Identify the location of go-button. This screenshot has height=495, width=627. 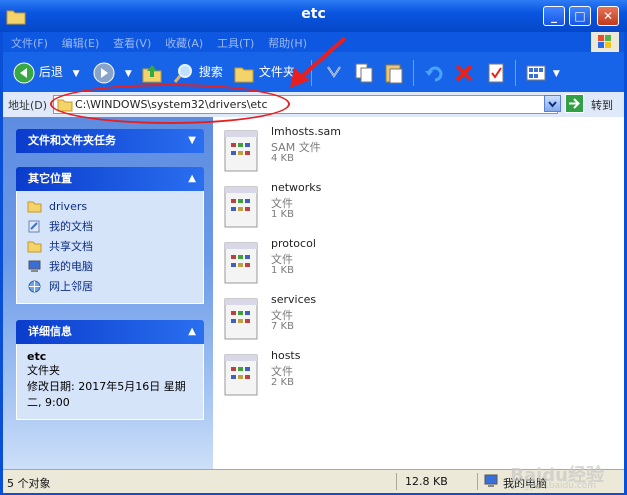
(574, 103).